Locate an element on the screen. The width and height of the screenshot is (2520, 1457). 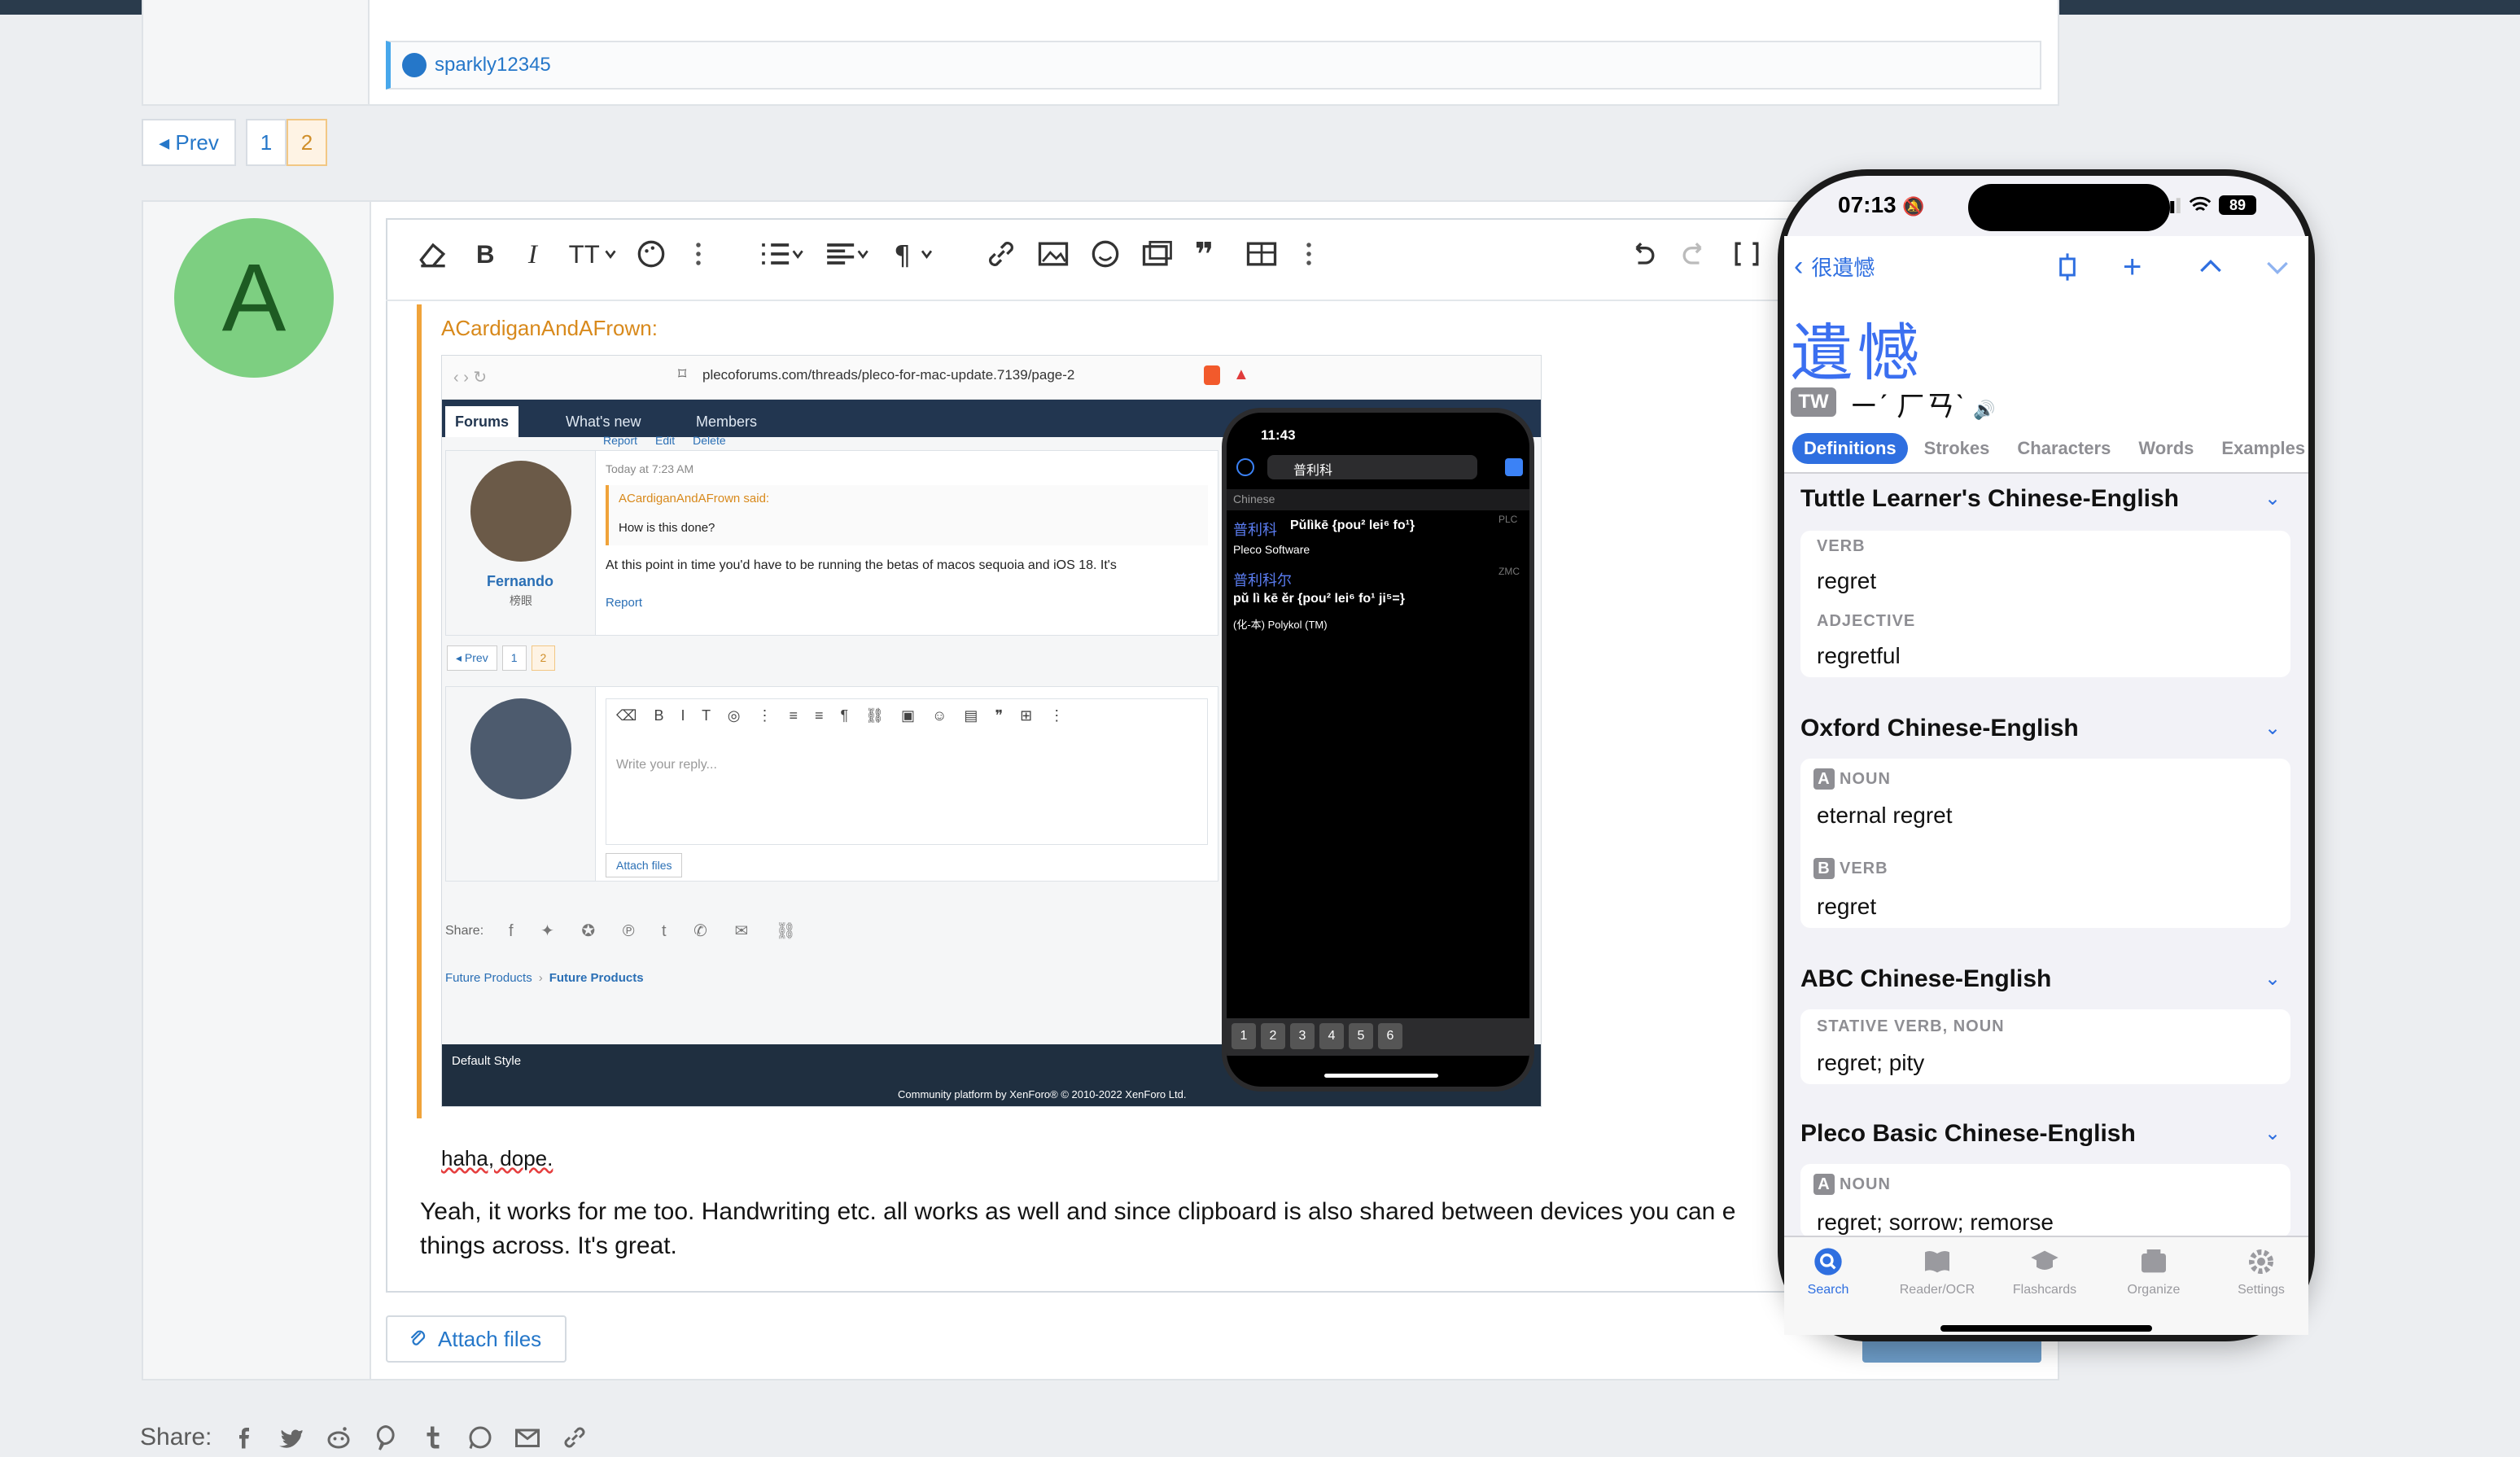
image-icon is located at coordinates (1053, 254).